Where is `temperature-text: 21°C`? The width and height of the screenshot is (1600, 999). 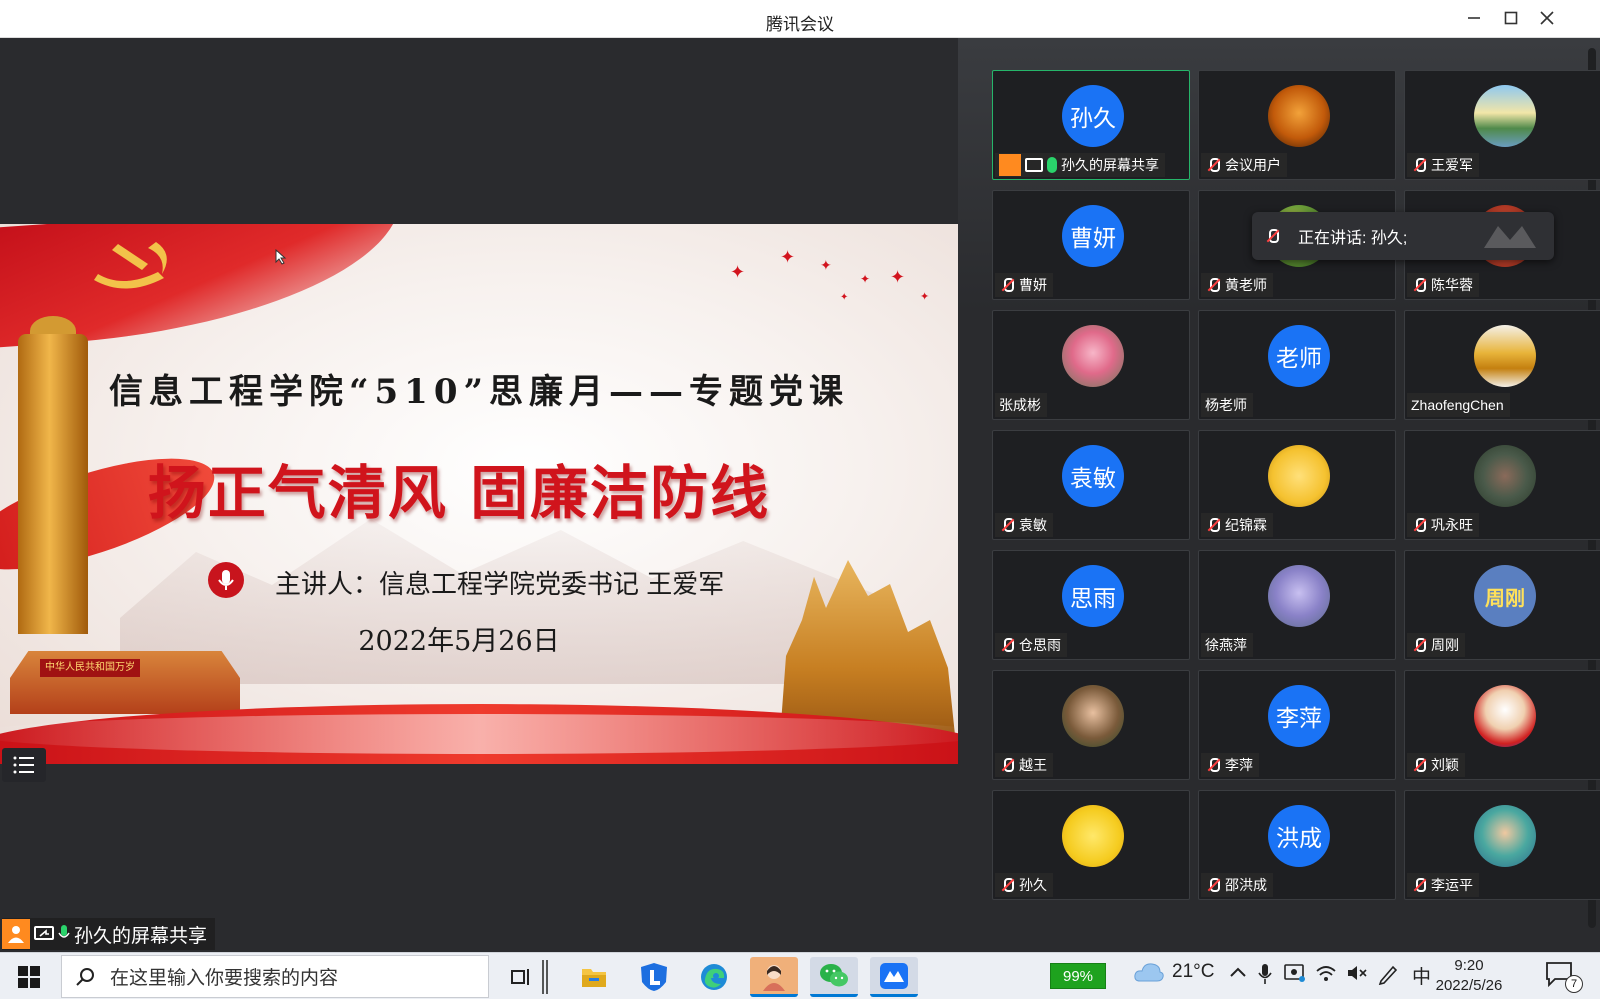 temperature-text: 21°C is located at coordinates (1193, 971).